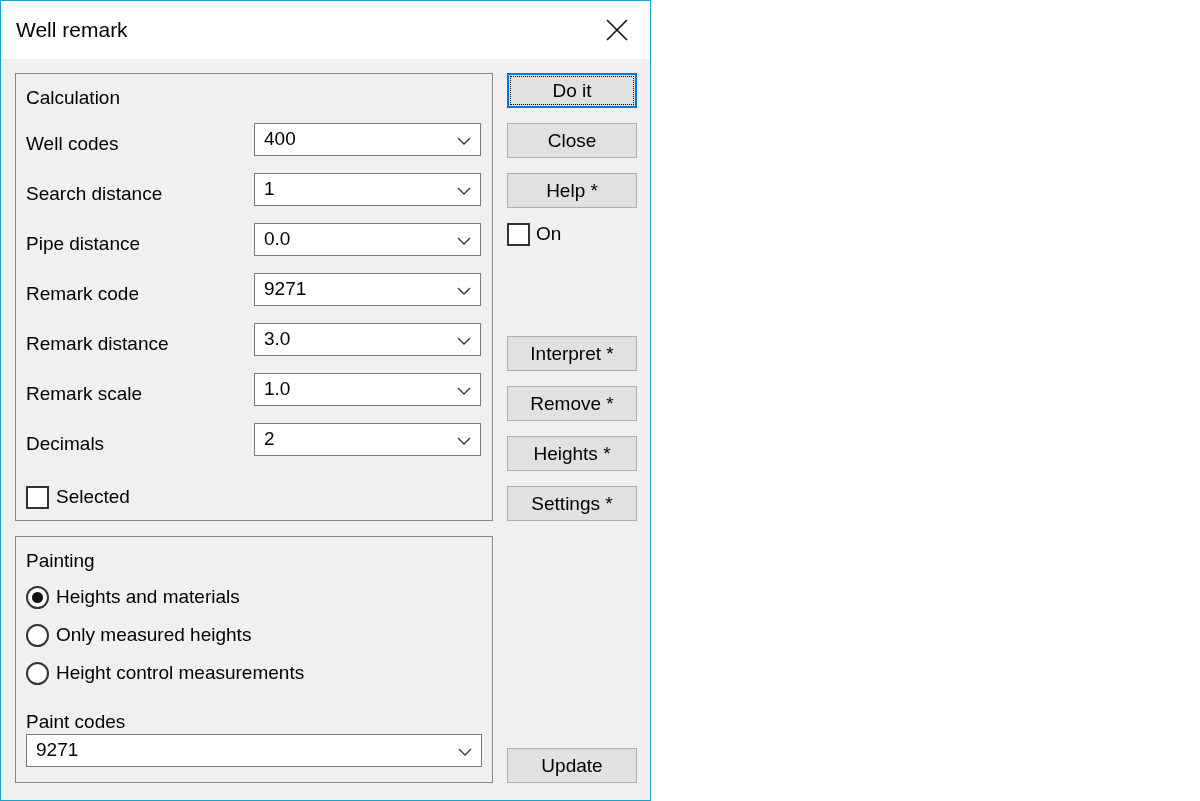 Image resolution: width=1200 pixels, height=801 pixels. I want to click on button: Help *, so click(572, 190).